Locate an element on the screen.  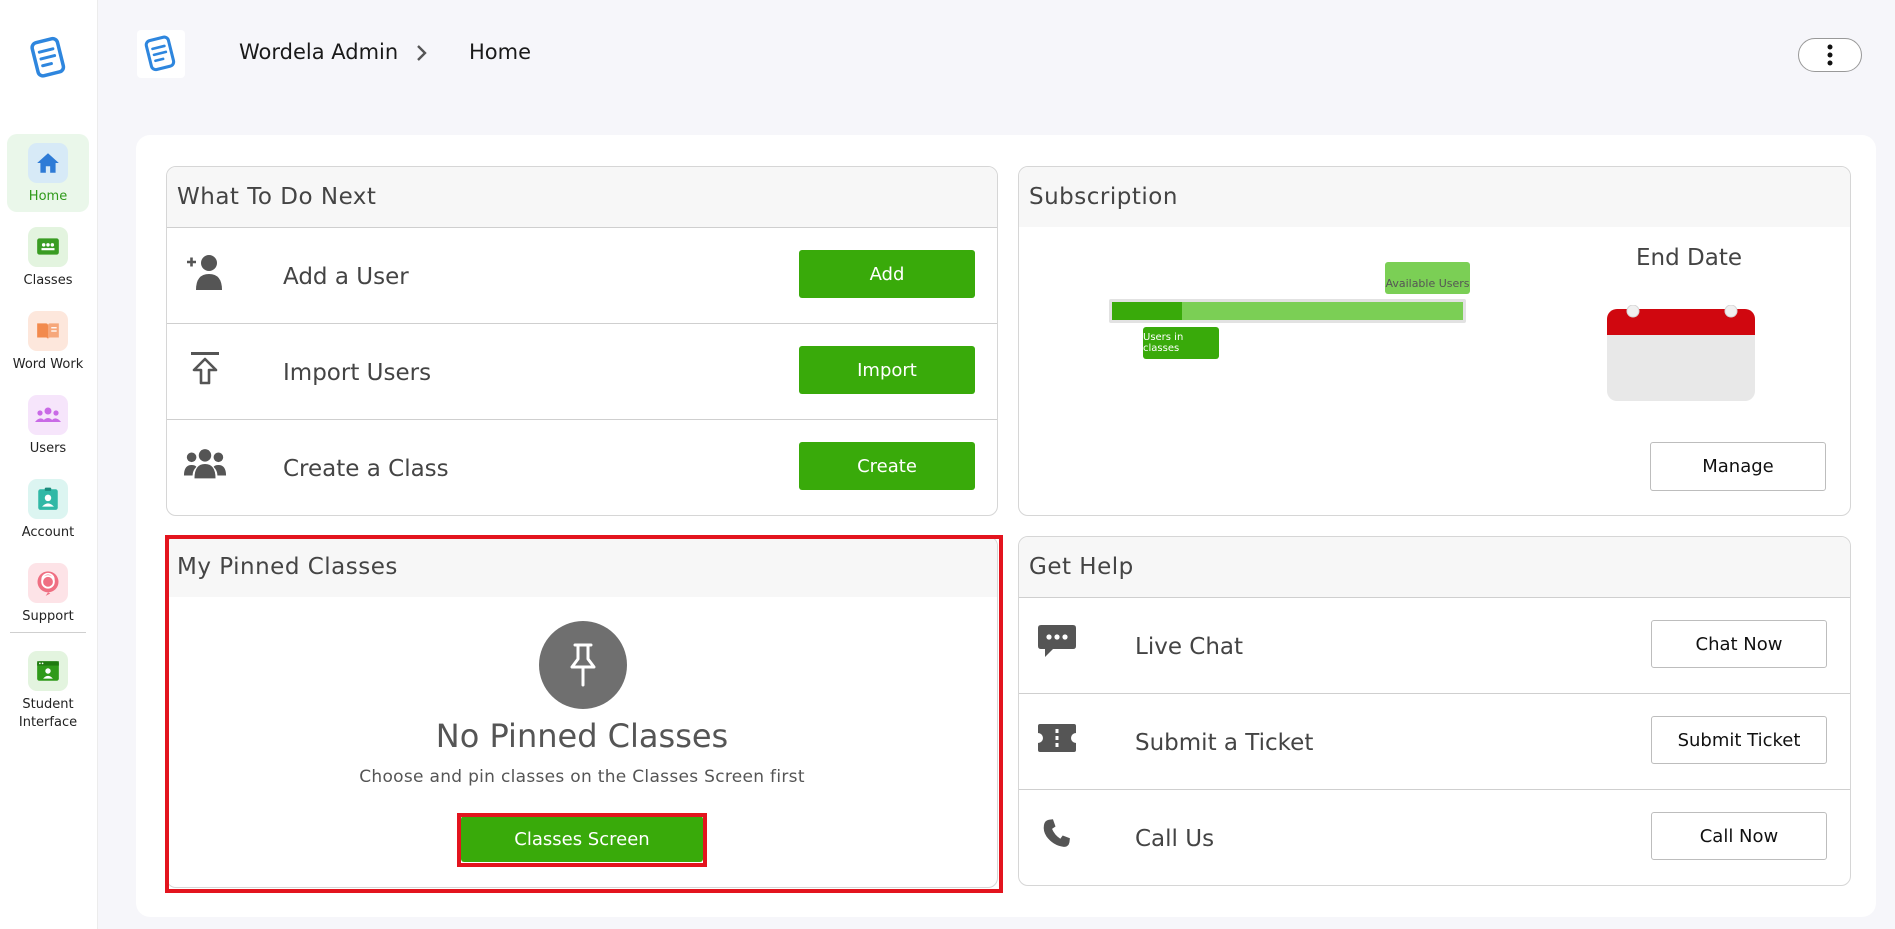
add-user-icon is located at coordinates (205, 272).